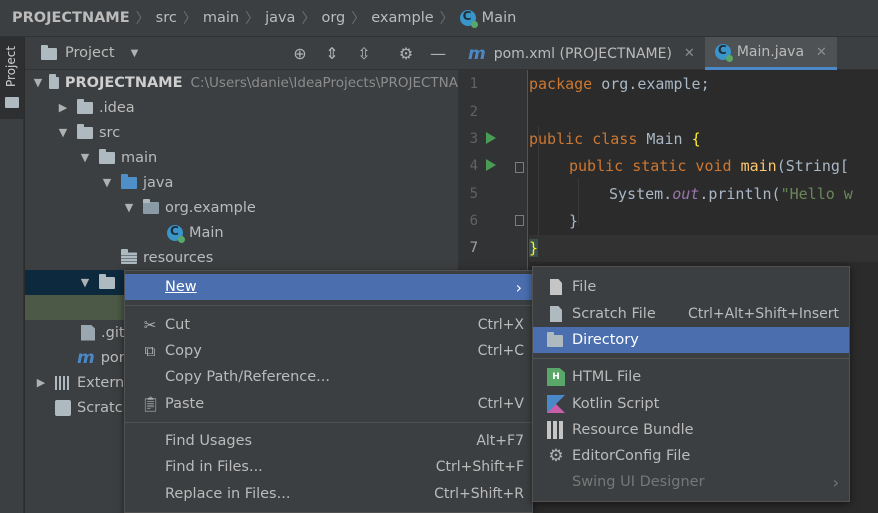  Describe the element at coordinates (473, 221) in the screenshot. I see `line-number: 6` at that location.